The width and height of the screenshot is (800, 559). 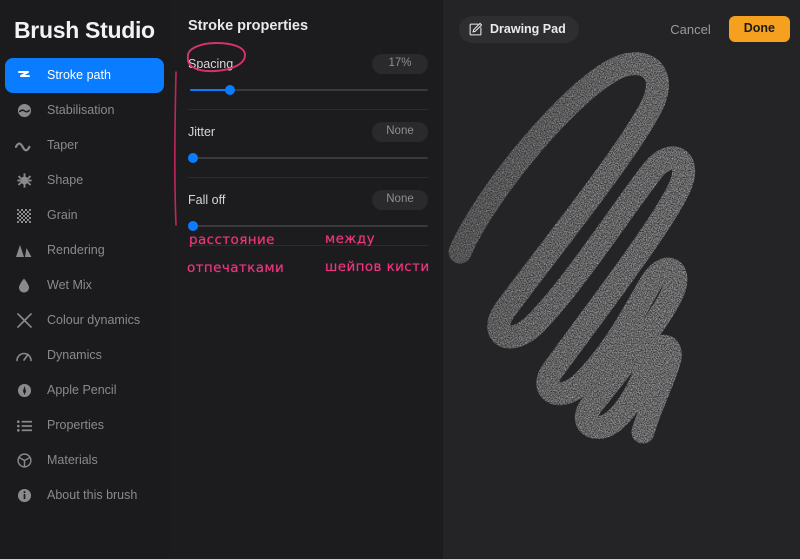 I want to click on slider-label: Jitter, so click(x=202, y=132).